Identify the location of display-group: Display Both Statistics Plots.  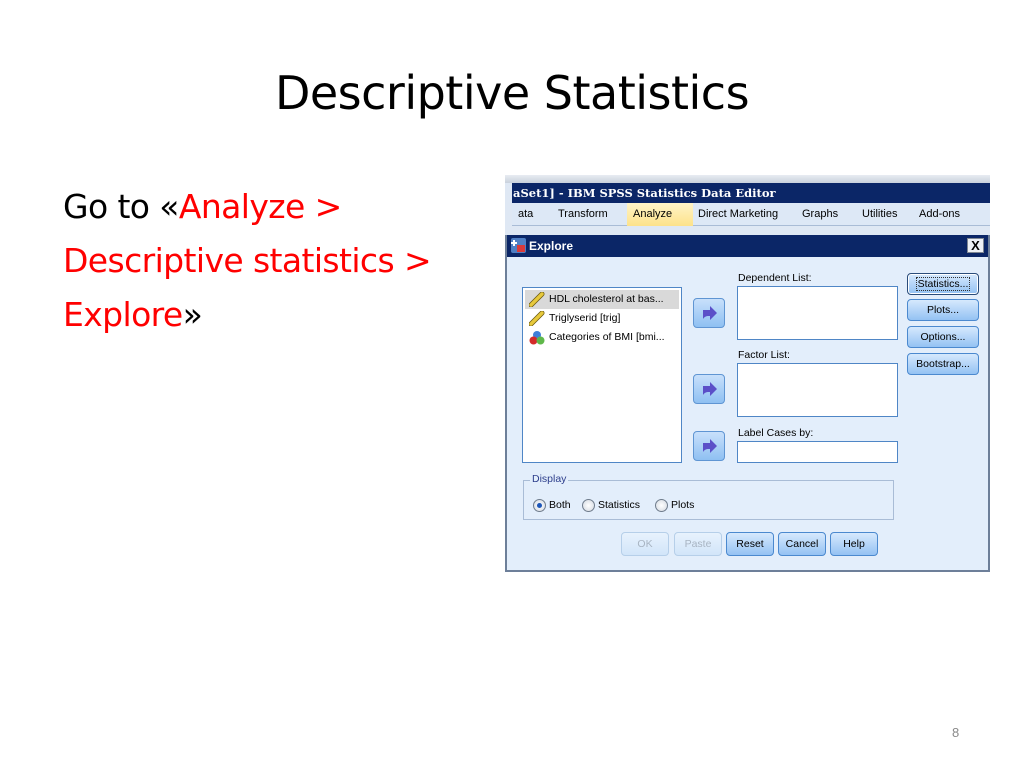
(708, 496).